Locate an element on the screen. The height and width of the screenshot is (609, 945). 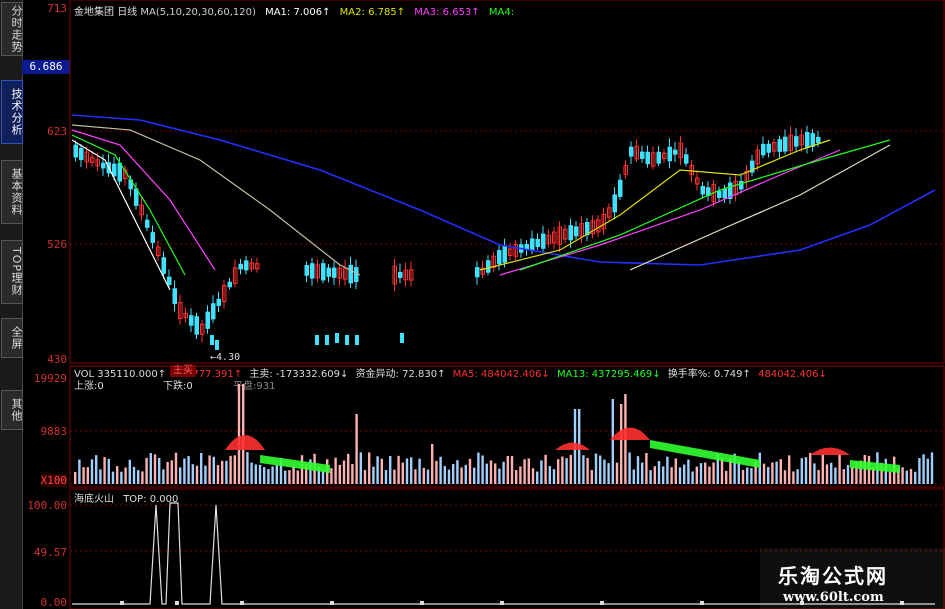
ma-khaki-line is located at coordinates (216, 200).